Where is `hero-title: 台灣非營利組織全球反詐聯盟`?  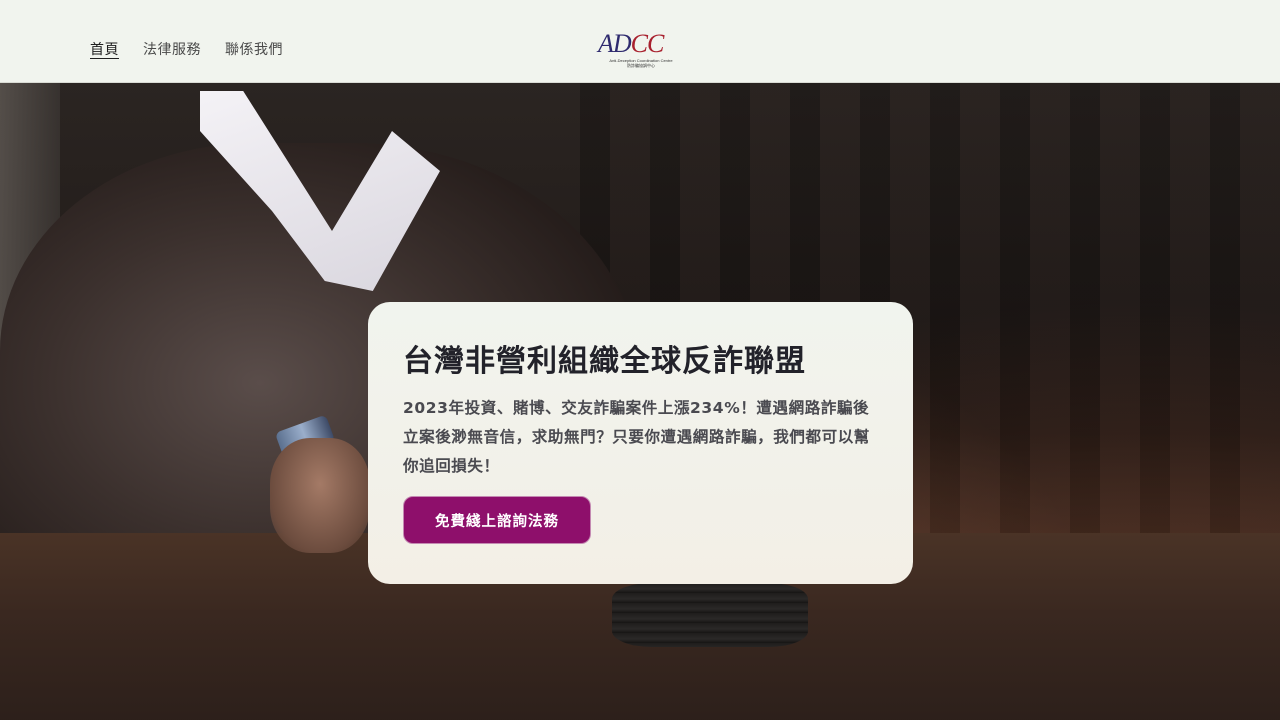 hero-title: 台灣非營利組織全球反詐聯盟 is located at coordinates (604, 361).